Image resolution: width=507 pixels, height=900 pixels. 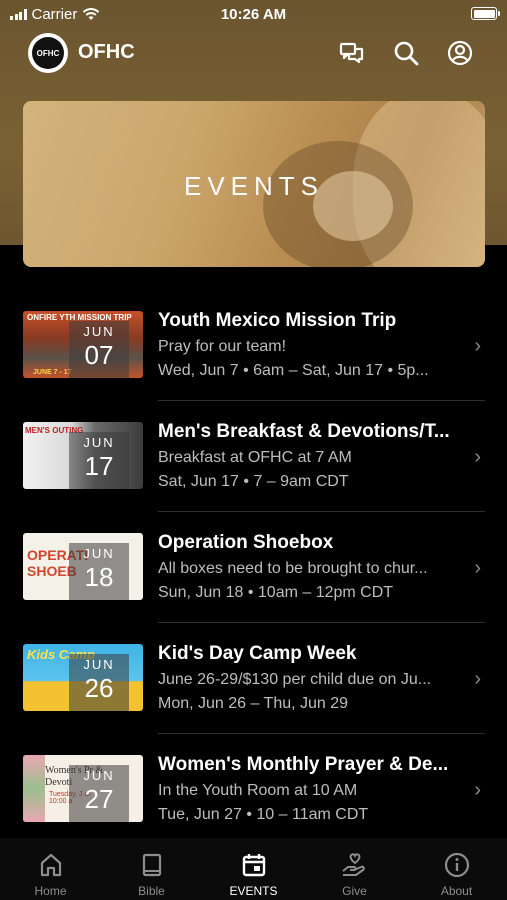 I want to click on date-badge: JUN 07, so click(x=99, y=349).